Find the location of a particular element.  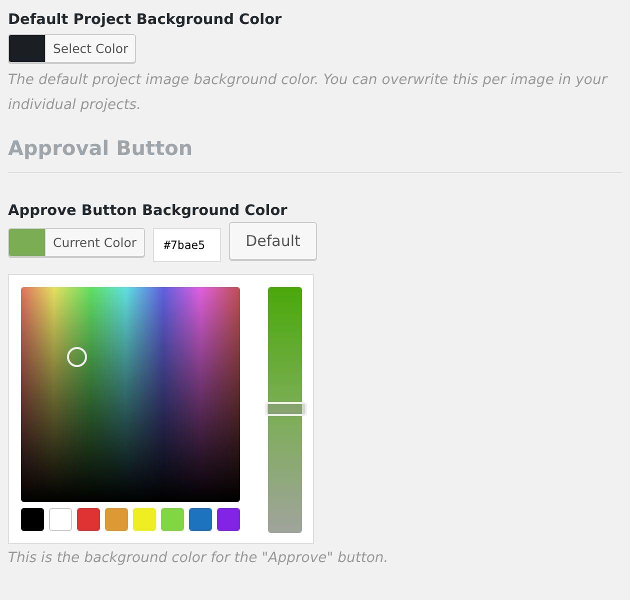

field-label: Approve Button Background Color is located at coordinates (148, 211).